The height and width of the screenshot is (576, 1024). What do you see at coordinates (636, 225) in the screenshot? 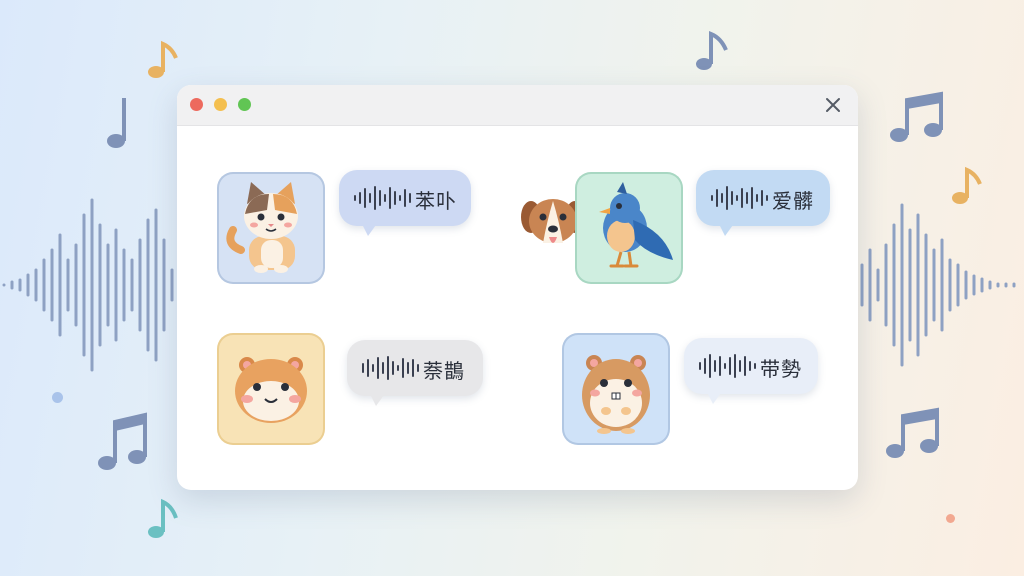
I see `bird-icon` at bounding box center [636, 225].